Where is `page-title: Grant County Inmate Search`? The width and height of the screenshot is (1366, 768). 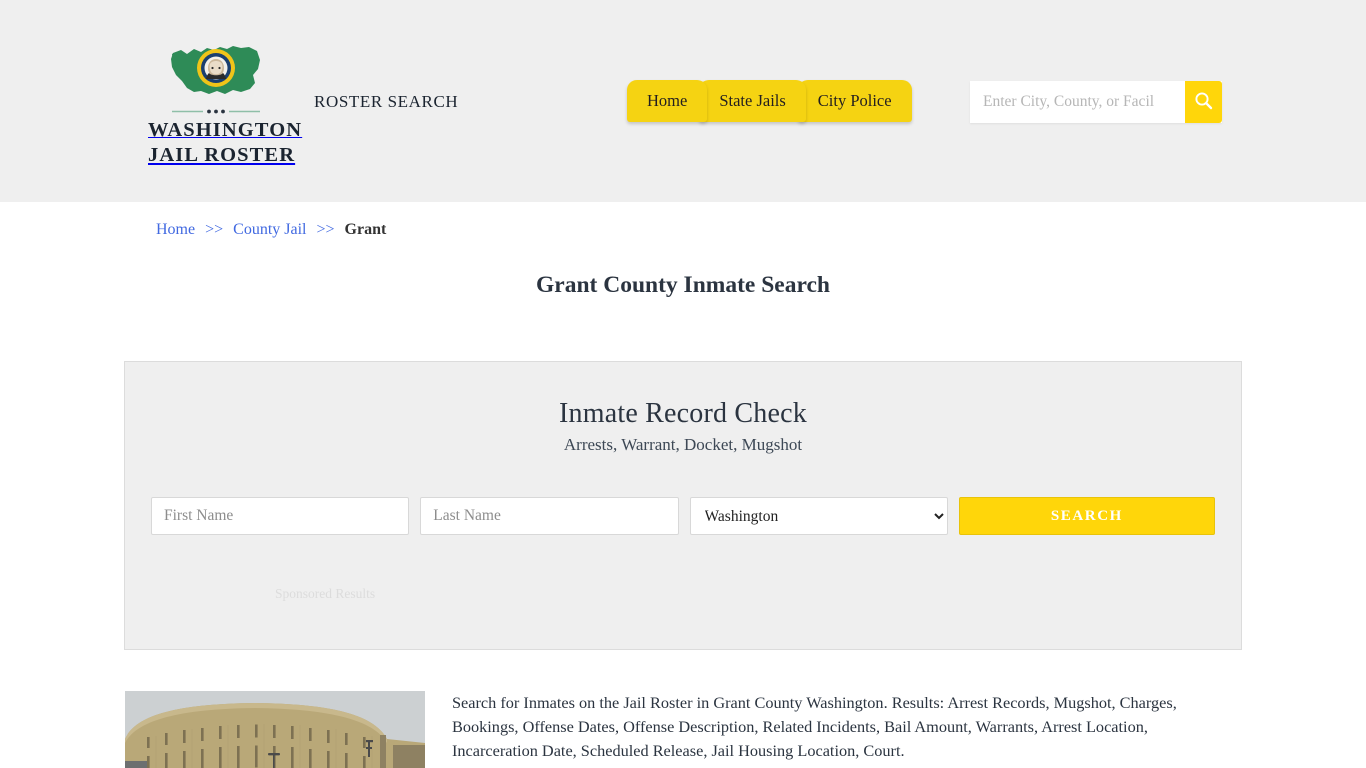 page-title: Grant County Inmate Search is located at coordinates (683, 285).